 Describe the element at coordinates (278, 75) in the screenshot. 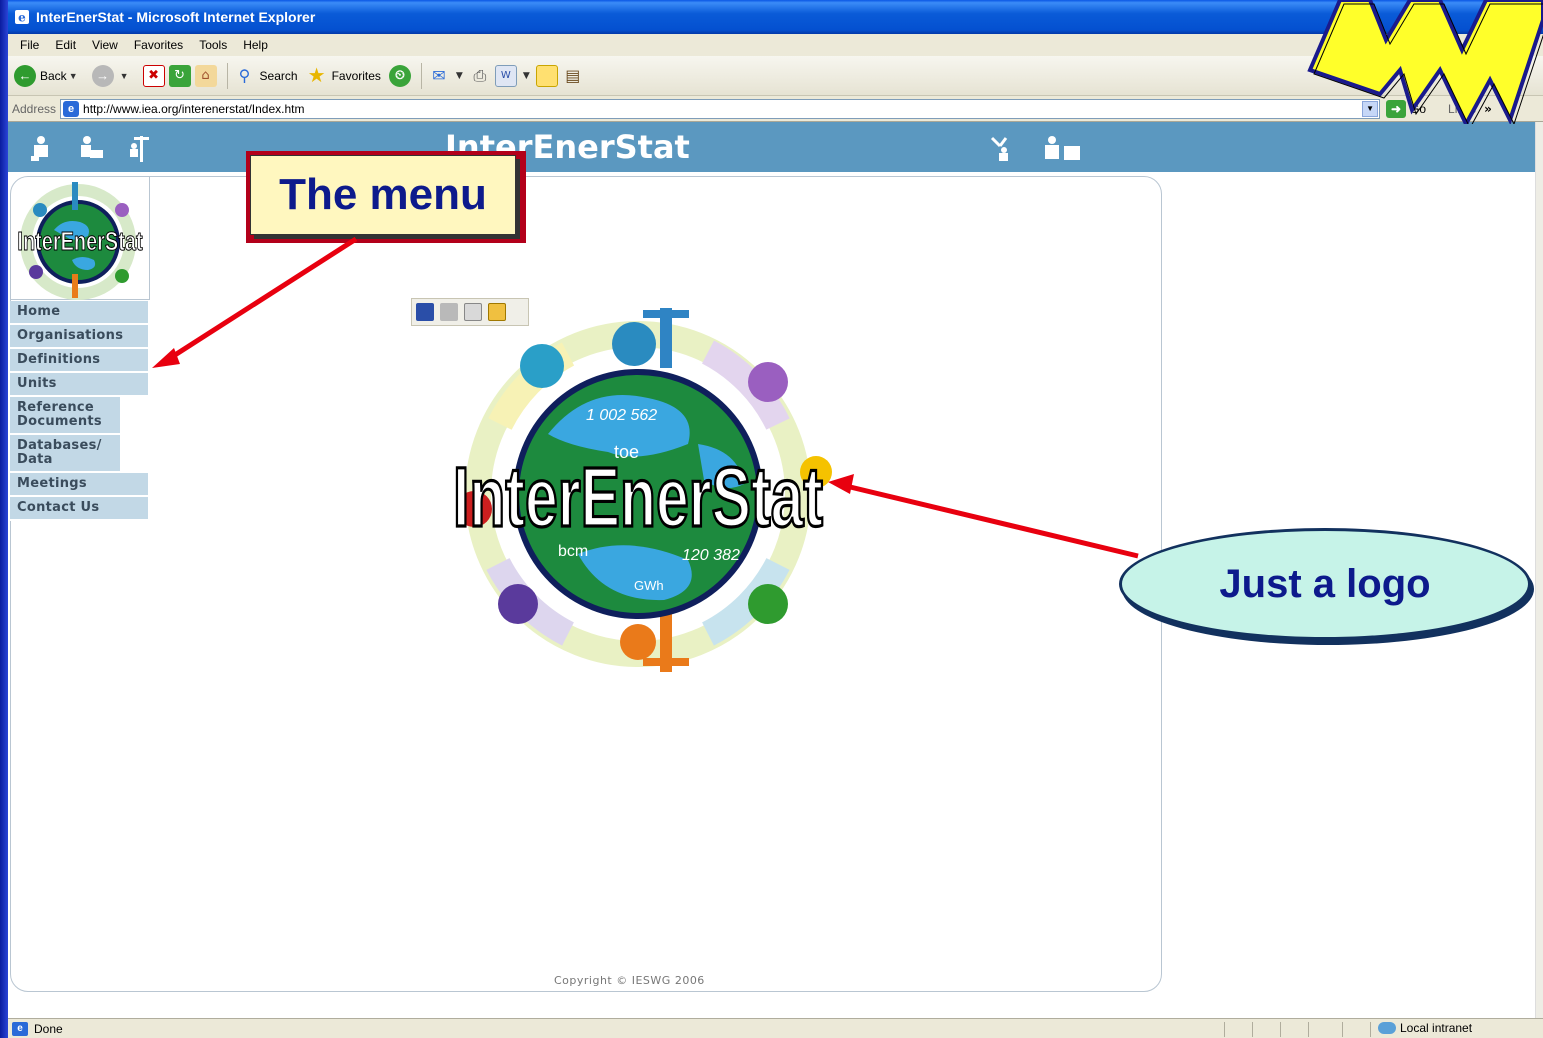

I see `search-label: Search` at that location.